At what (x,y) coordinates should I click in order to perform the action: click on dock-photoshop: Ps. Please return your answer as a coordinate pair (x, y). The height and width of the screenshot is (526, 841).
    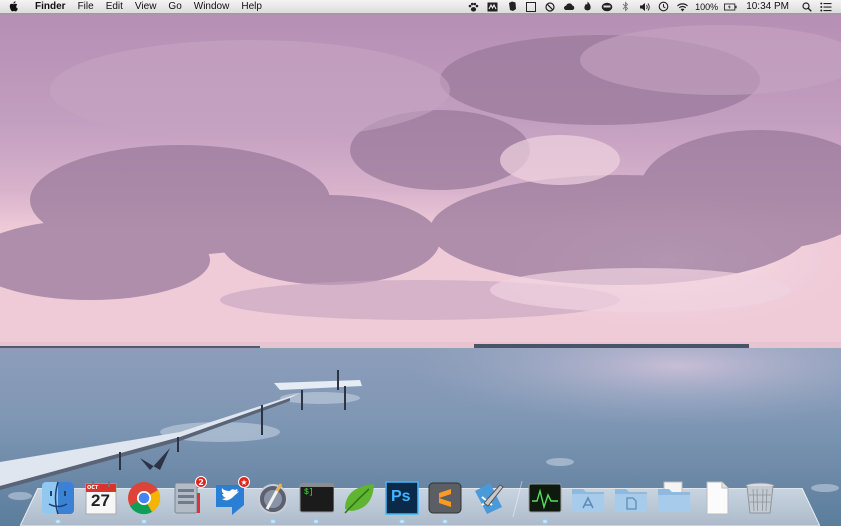
    Looking at the image, I should click on (402, 501).